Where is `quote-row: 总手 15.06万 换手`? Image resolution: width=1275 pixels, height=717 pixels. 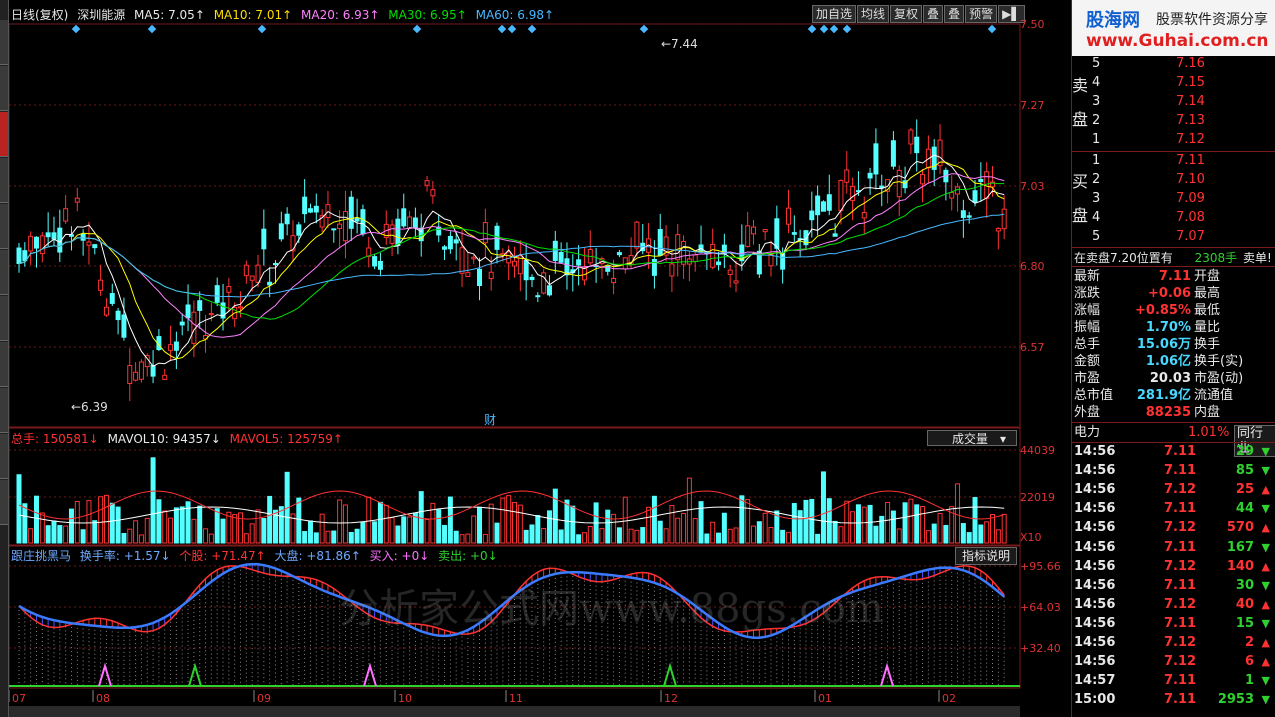 quote-row: 总手 15.06万 换手 is located at coordinates (1173, 344).